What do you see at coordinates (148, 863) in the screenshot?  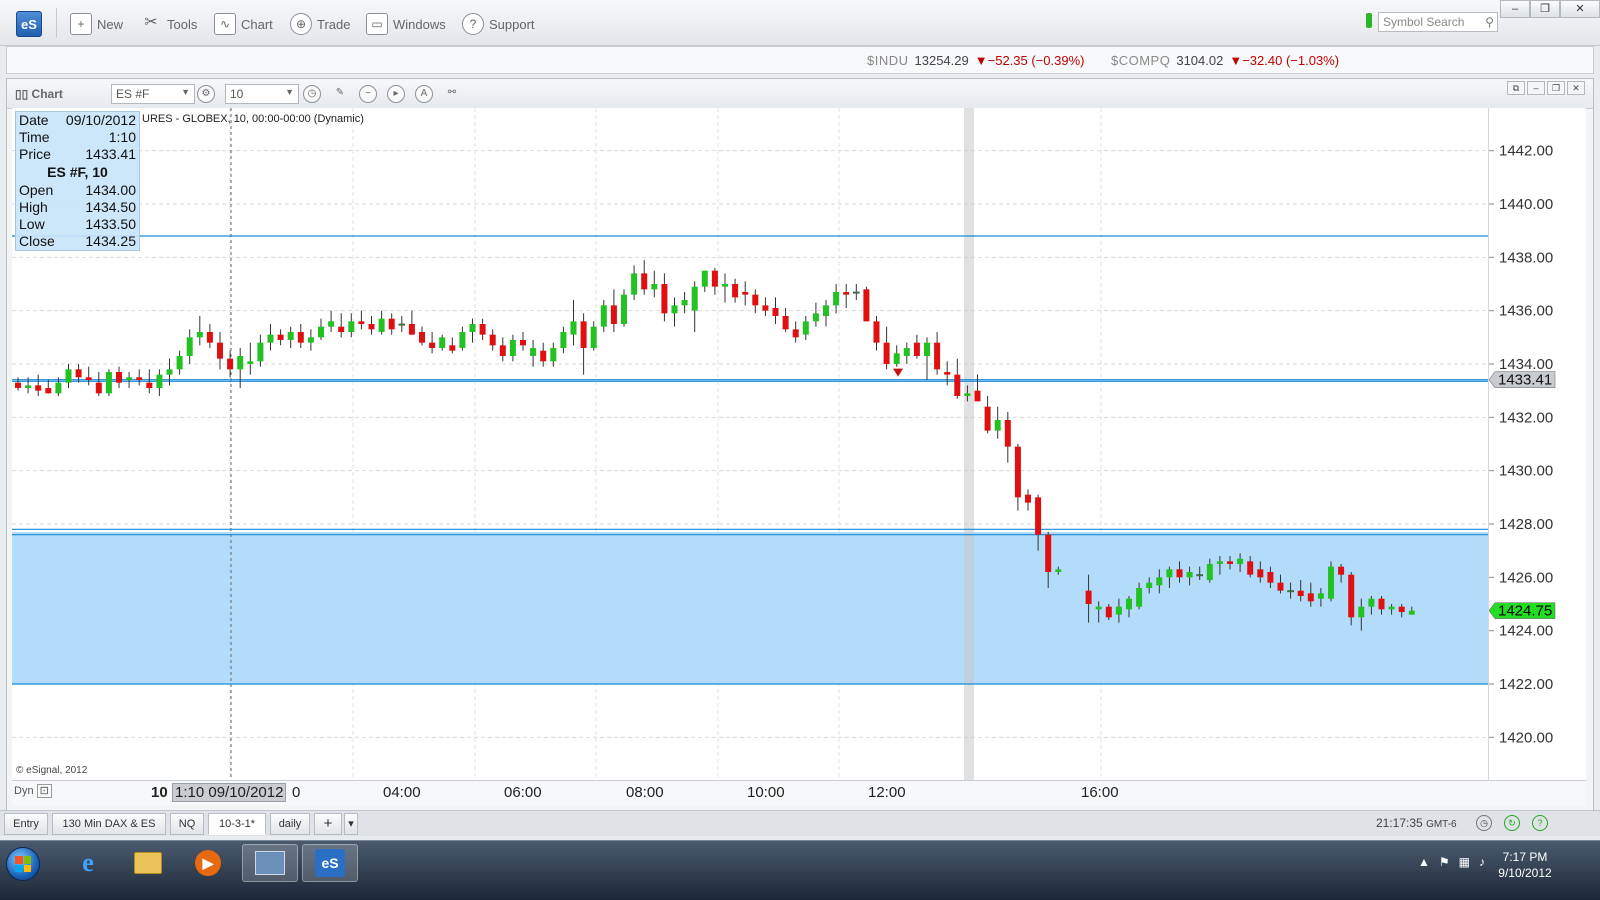 I see `file-explorer-icon` at bounding box center [148, 863].